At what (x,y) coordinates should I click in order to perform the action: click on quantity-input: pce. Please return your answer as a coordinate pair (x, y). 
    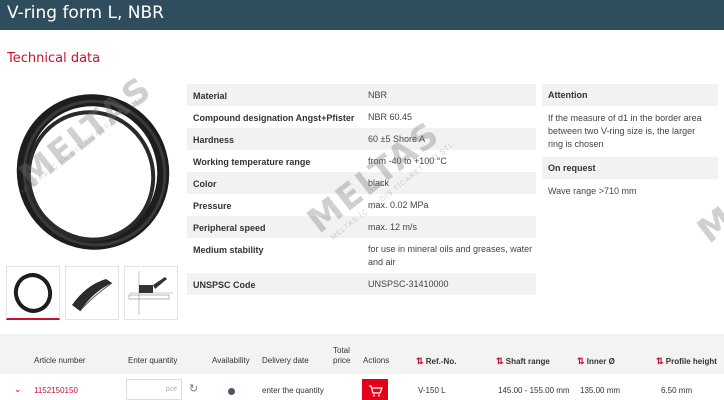
    Looking at the image, I should click on (154, 389).